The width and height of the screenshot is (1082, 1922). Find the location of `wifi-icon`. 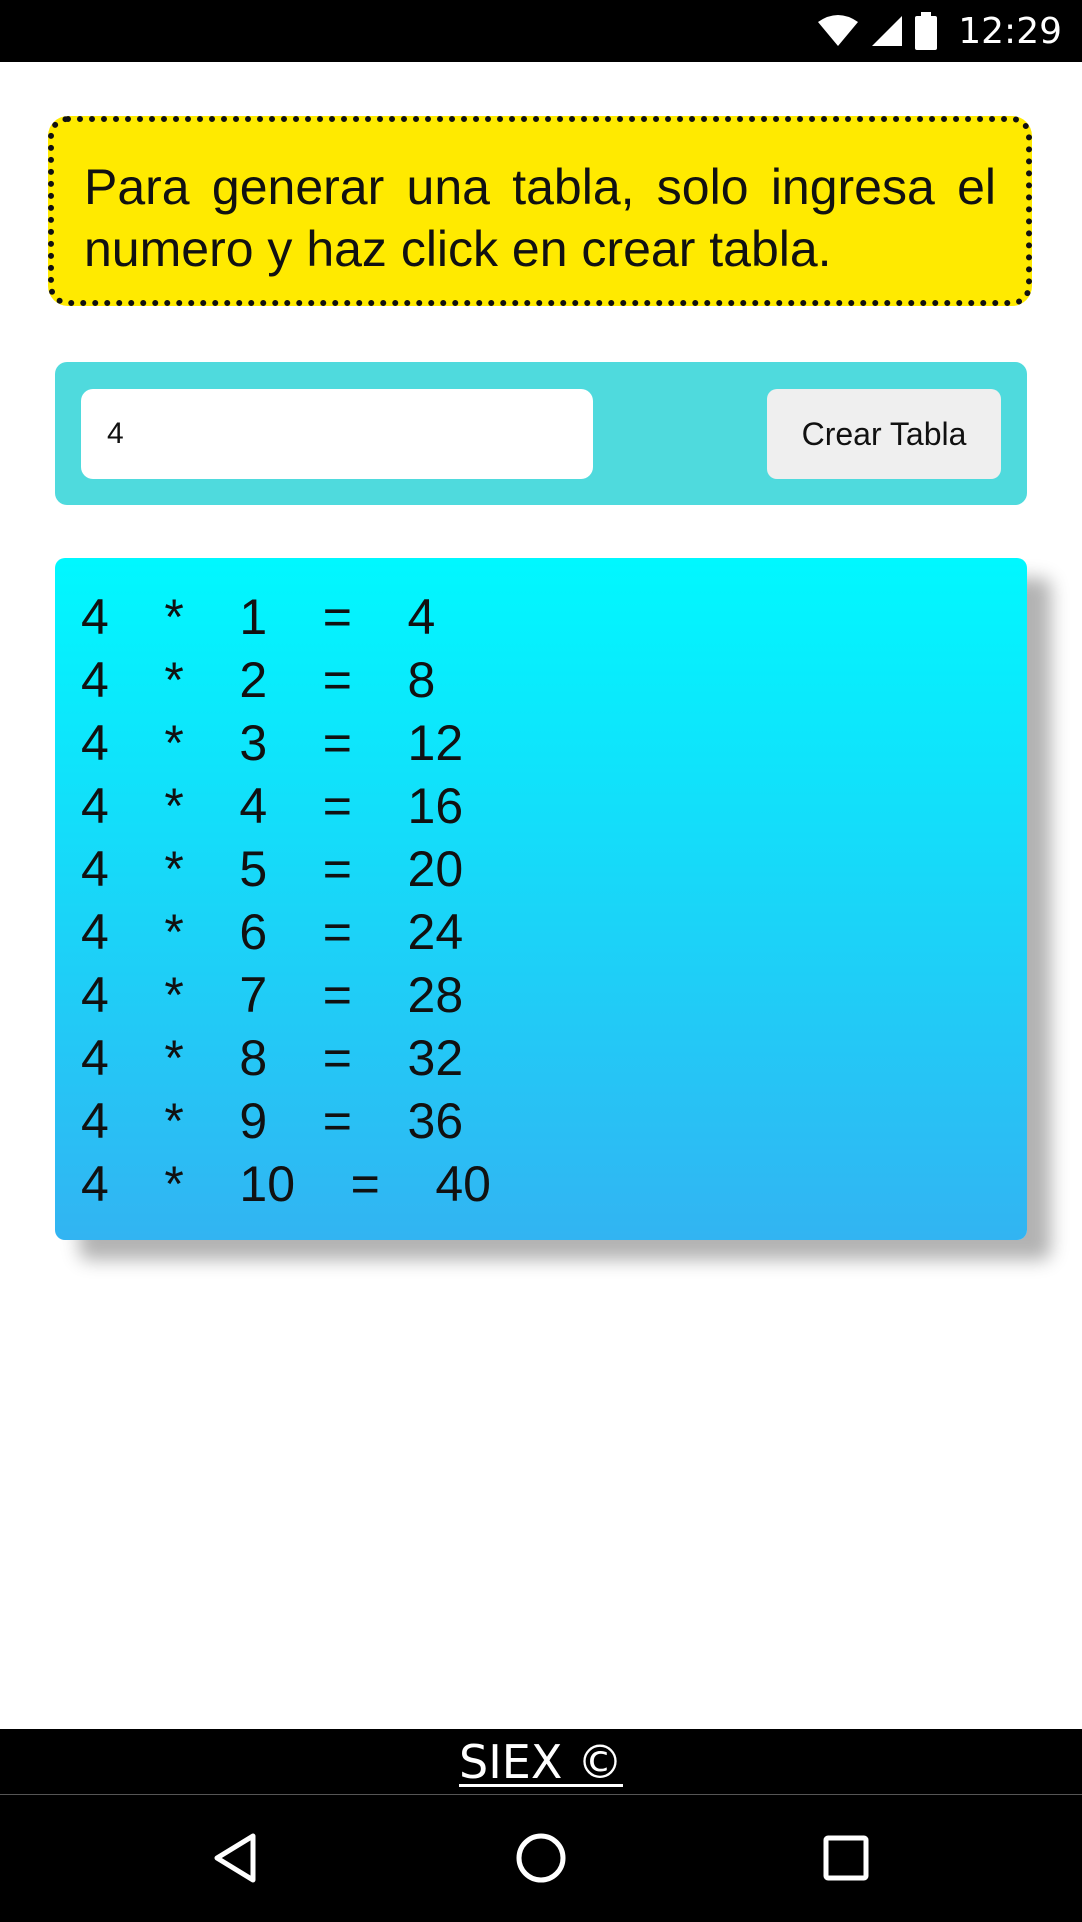

wifi-icon is located at coordinates (838, 31).